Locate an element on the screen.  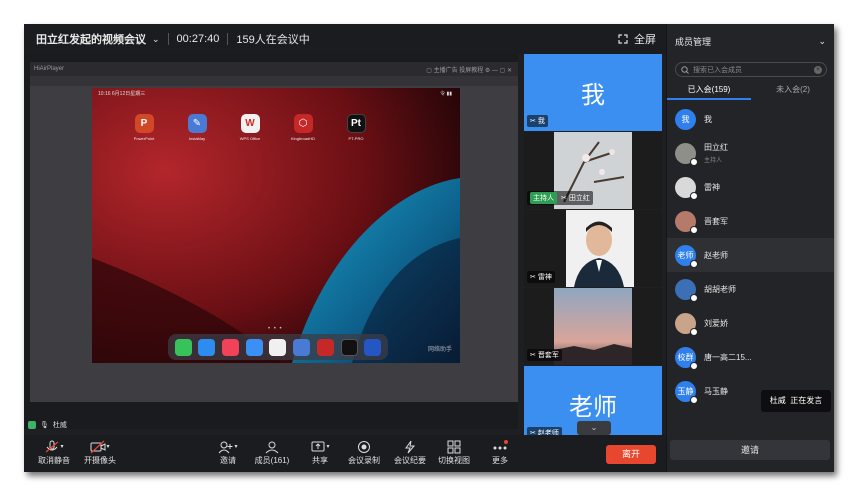
panel-invite-button: 邀请 is located at coordinates (750, 450).